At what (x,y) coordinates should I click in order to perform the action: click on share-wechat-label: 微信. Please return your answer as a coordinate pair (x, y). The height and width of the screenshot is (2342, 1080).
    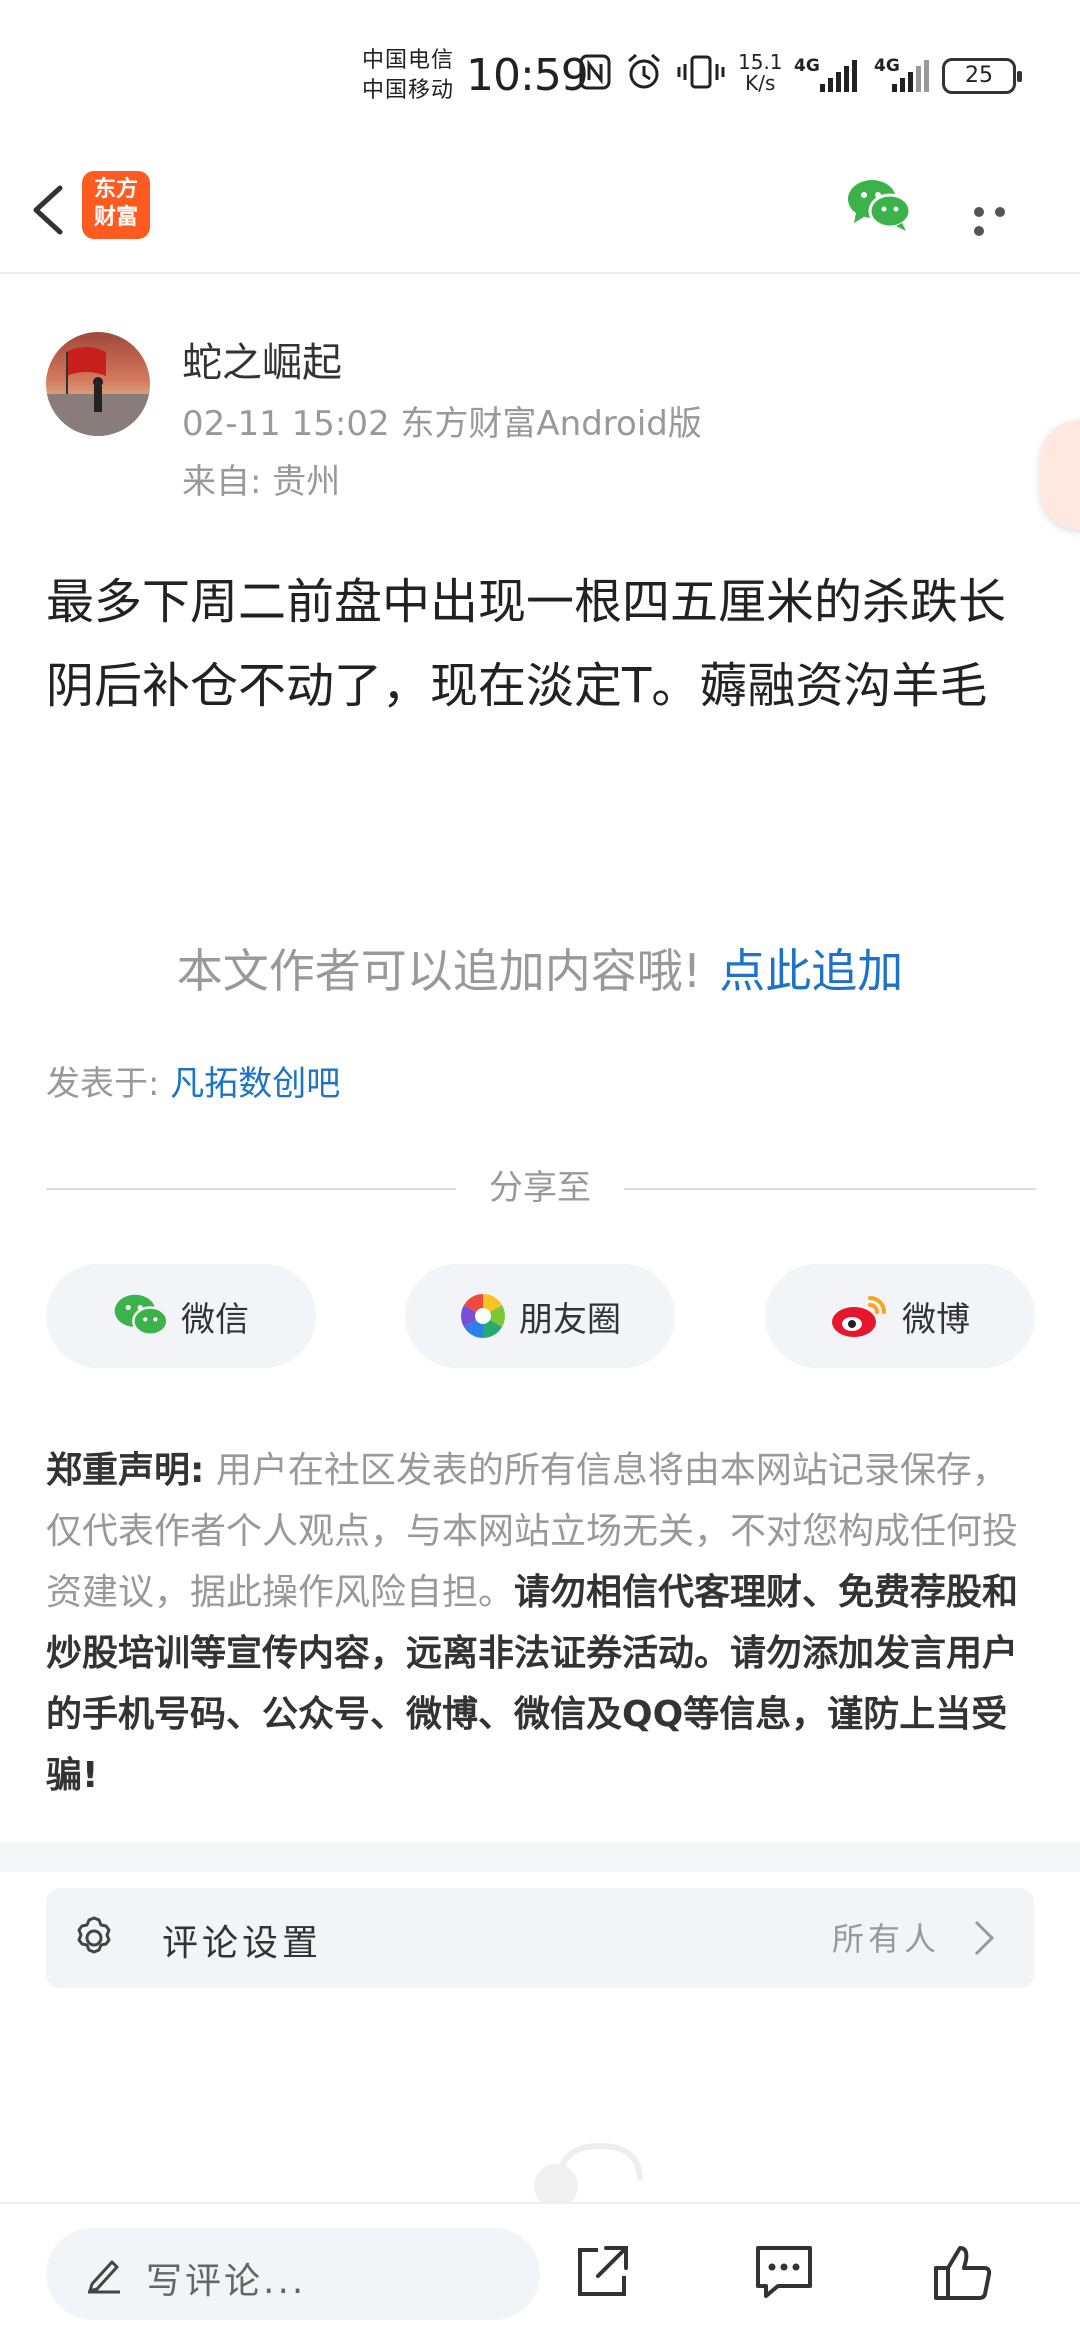
    Looking at the image, I should click on (215, 1319).